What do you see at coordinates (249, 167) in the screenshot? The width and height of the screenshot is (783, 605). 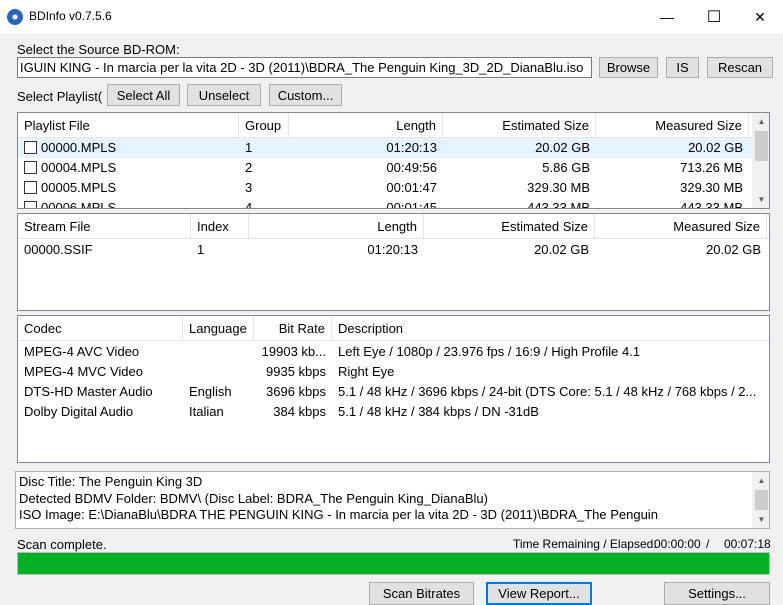 I see `group-cell: 2` at bounding box center [249, 167].